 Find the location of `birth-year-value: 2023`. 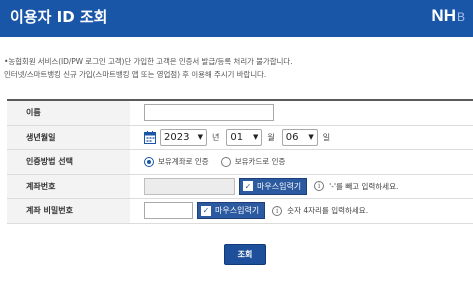

birth-year-value: 2023 is located at coordinates (177, 137).